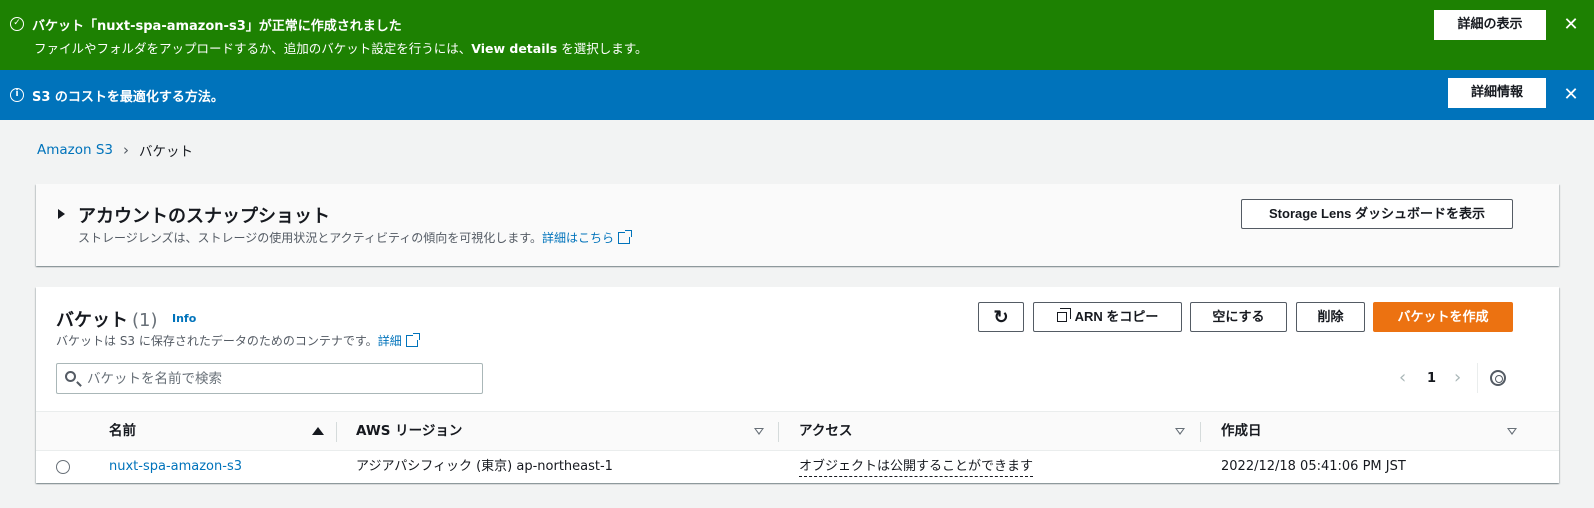 The width and height of the screenshot is (1594, 508). Describe the element at coordinates (1238, 317) in the screenshot. I see `empty-bucket-button: 空にする` at that location.